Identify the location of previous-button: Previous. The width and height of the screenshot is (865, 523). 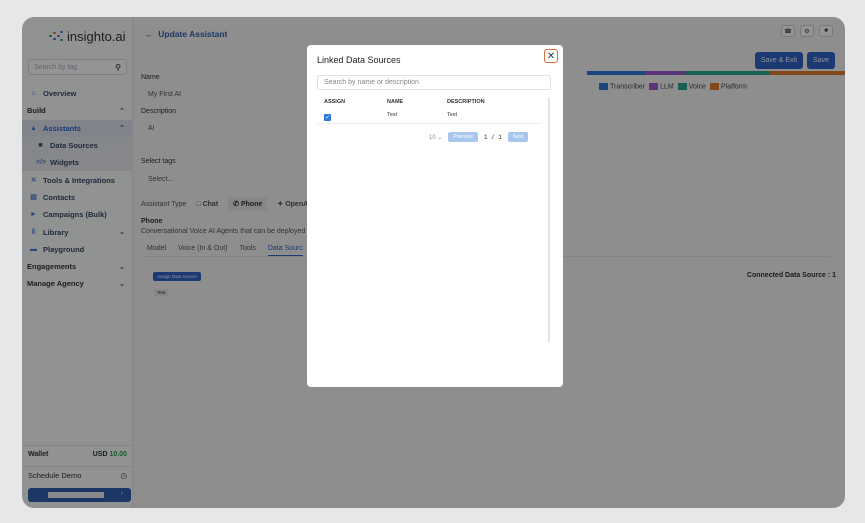
(463, 137).